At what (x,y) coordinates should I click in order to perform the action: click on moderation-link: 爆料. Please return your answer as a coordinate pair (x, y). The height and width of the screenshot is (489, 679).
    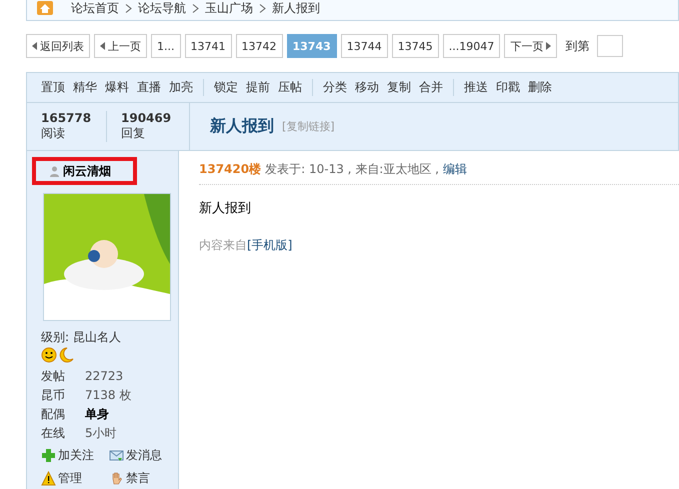
    Looking at the image, I should click on (117, 87).